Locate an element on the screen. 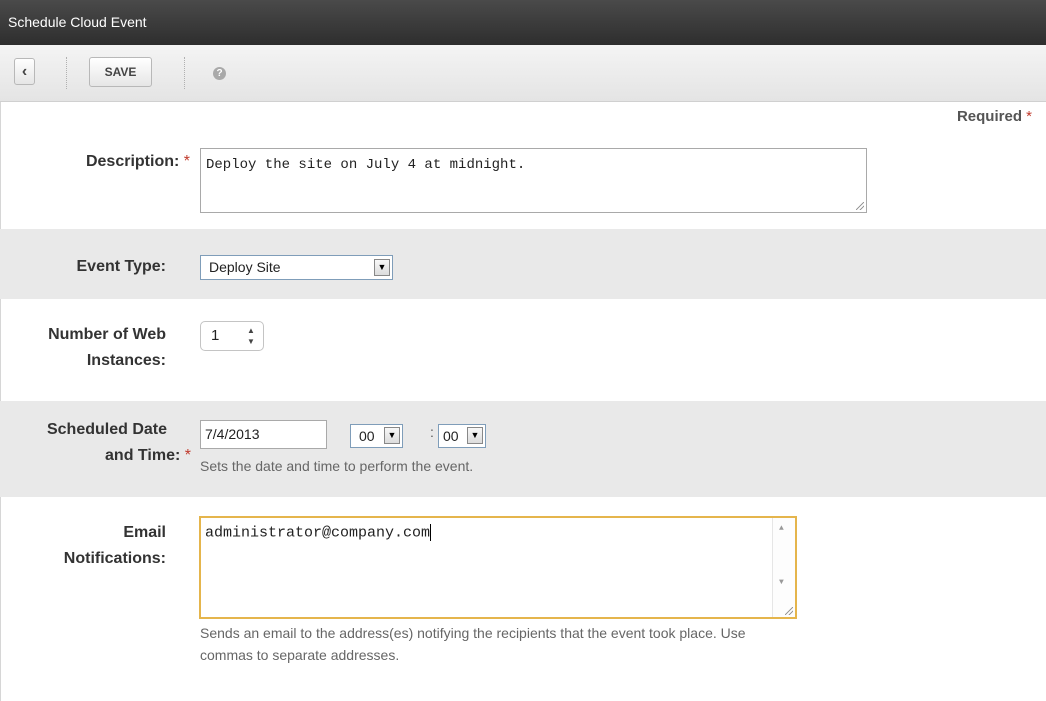  back-button: ‹ is located at coordinates (24, 71).